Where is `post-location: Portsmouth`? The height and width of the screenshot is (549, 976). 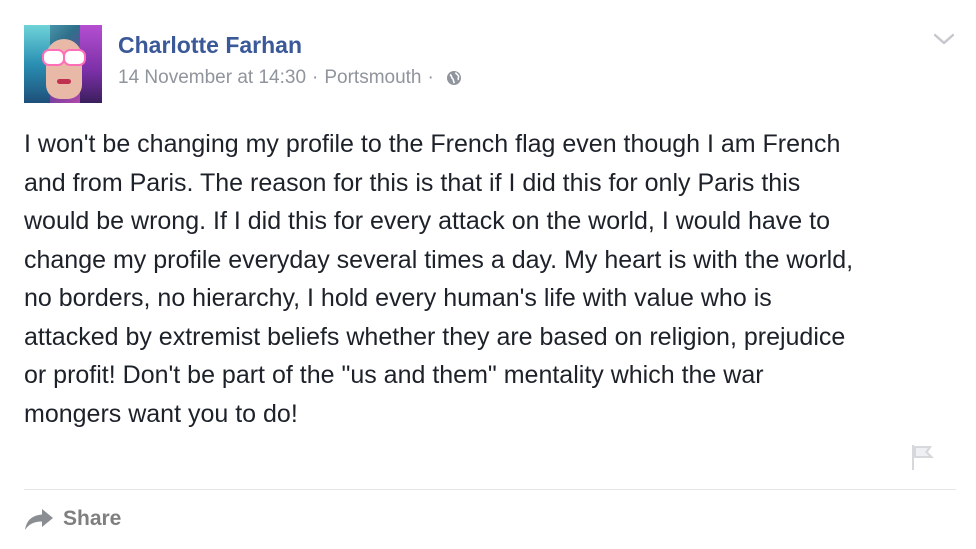 post-location: Portsmouth is located at coordinates (372, 78).